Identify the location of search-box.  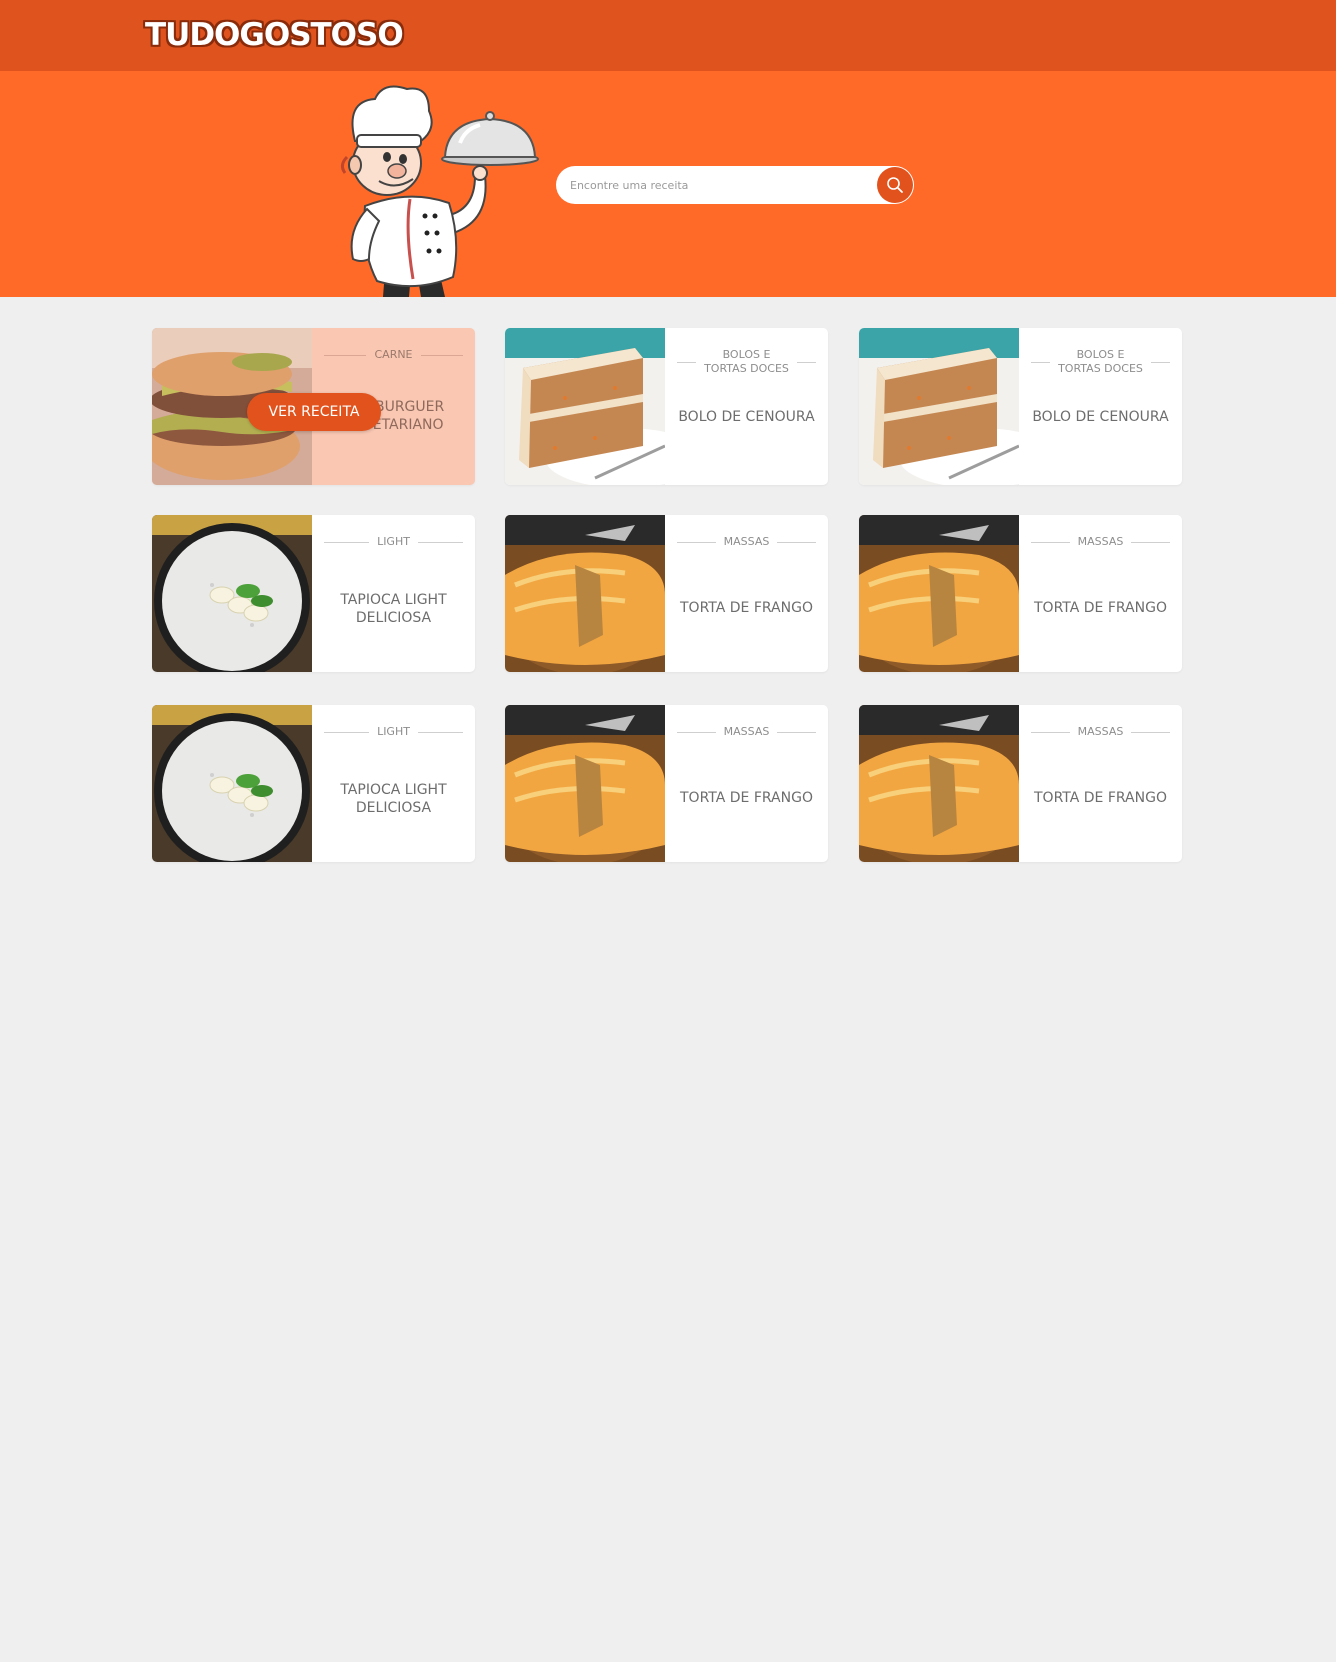
(735, 185).